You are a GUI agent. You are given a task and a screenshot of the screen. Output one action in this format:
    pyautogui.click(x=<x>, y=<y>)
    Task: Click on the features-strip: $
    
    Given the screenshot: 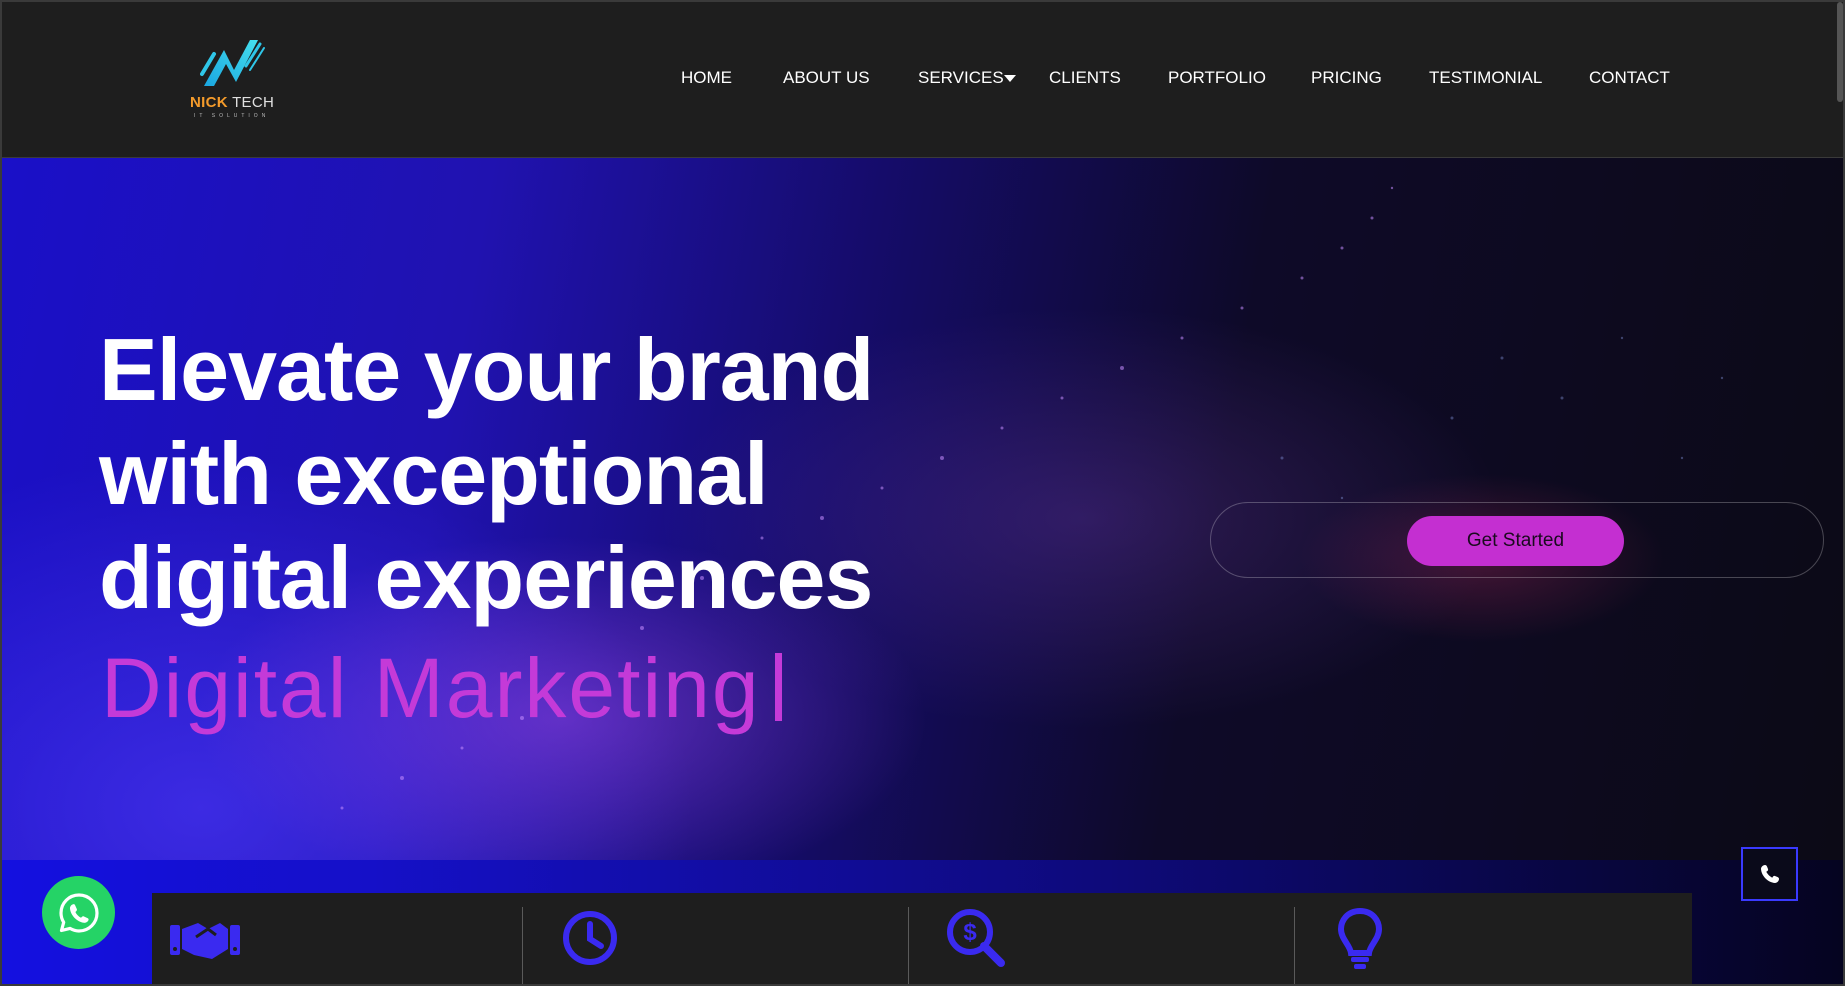 What is the action you would take?
    pyautogui.click(x=922, y=938)
    